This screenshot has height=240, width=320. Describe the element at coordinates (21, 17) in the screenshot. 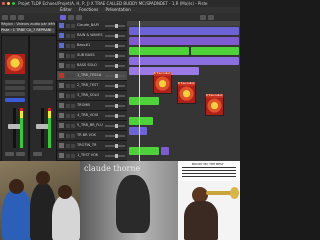

I see `editors-button` at that location.